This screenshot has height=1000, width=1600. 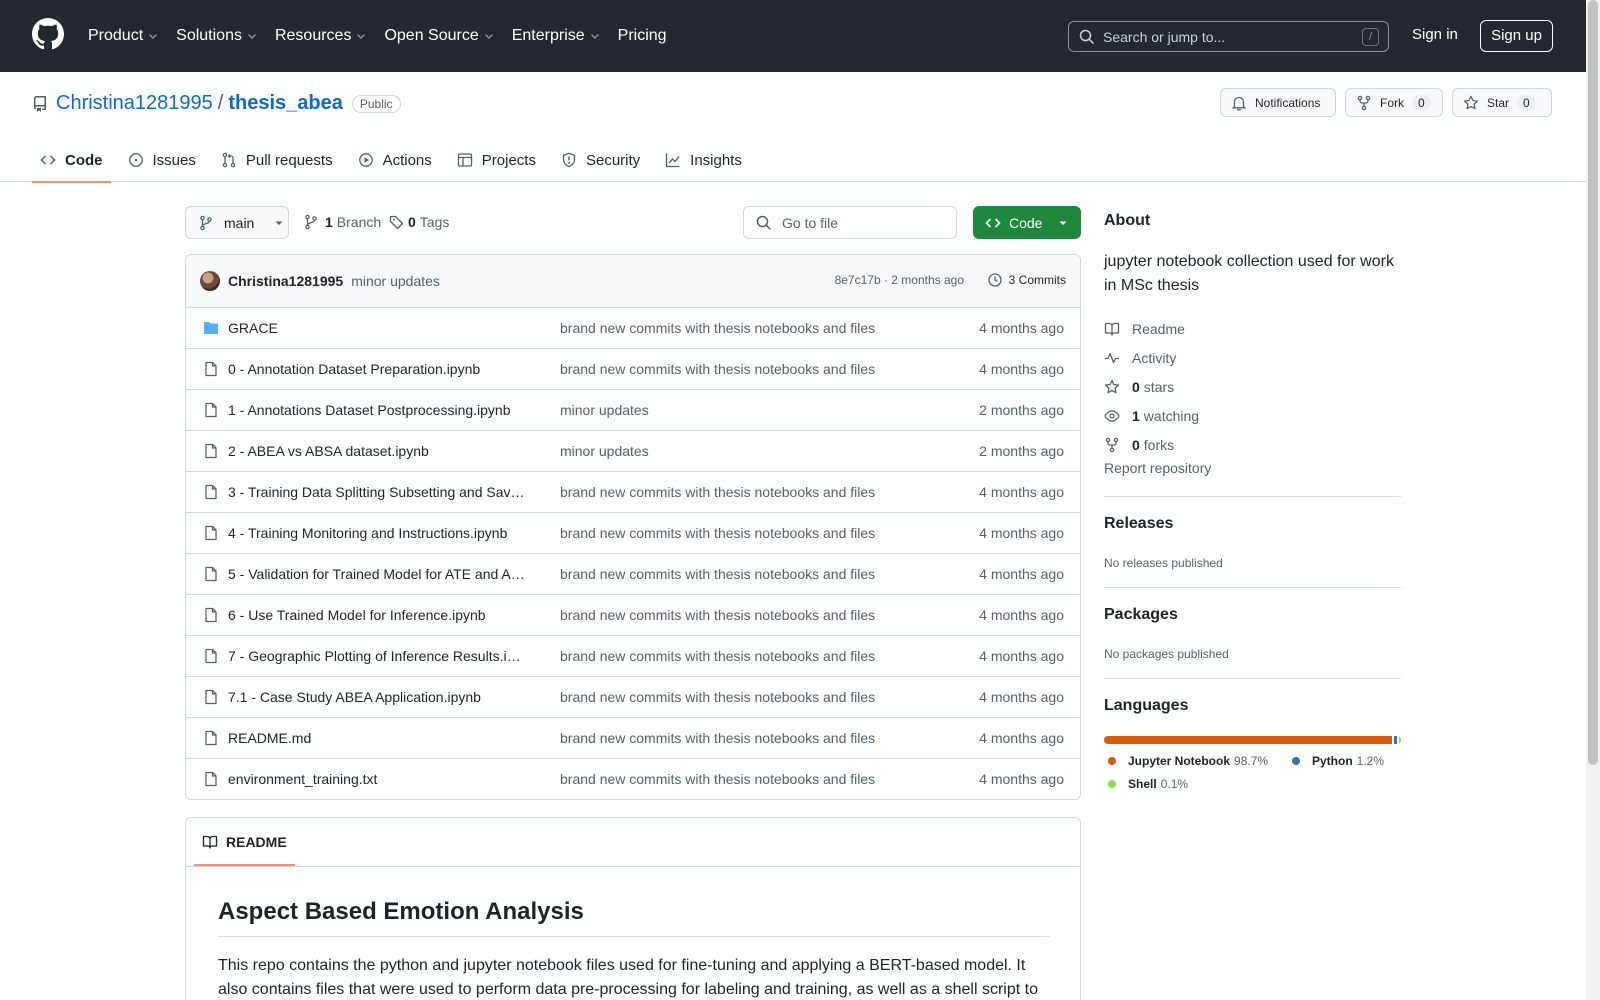 I want to click on branches-link: 1 Branch, so click(x=342, y=222).